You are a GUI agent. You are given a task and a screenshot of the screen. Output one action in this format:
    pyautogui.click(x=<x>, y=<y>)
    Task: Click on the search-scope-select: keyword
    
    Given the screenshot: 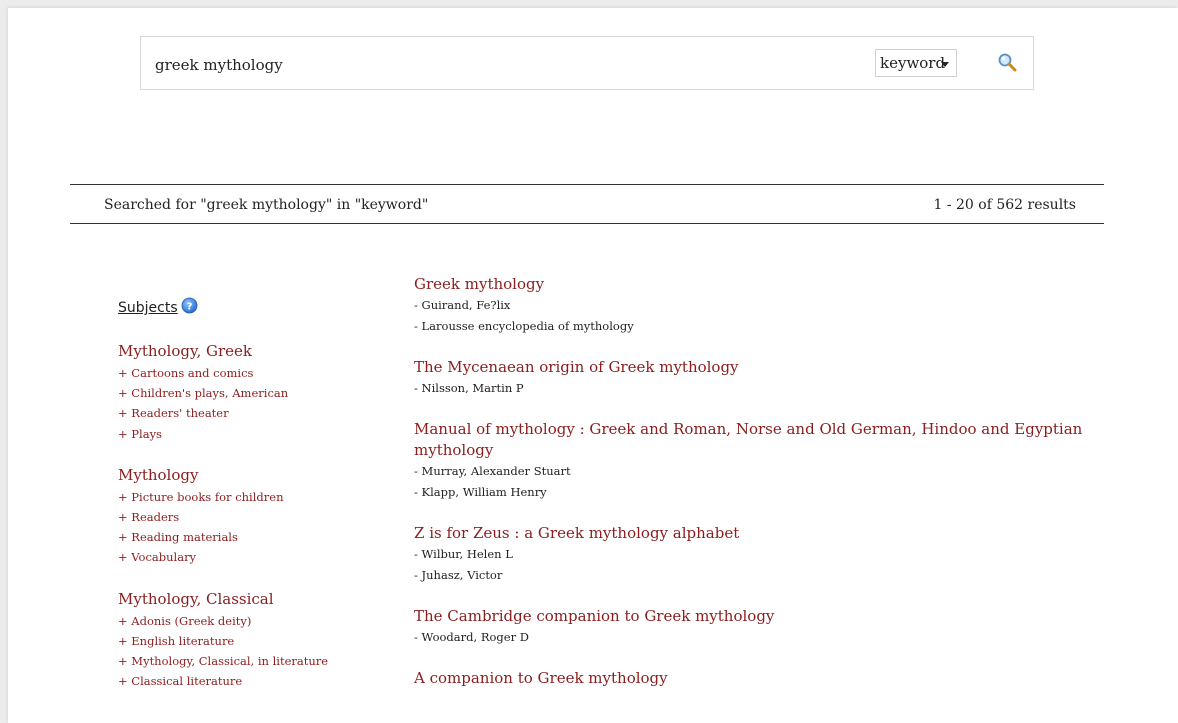 What is the action you would take?
    pyautogui.click(x=916, y=63)
    